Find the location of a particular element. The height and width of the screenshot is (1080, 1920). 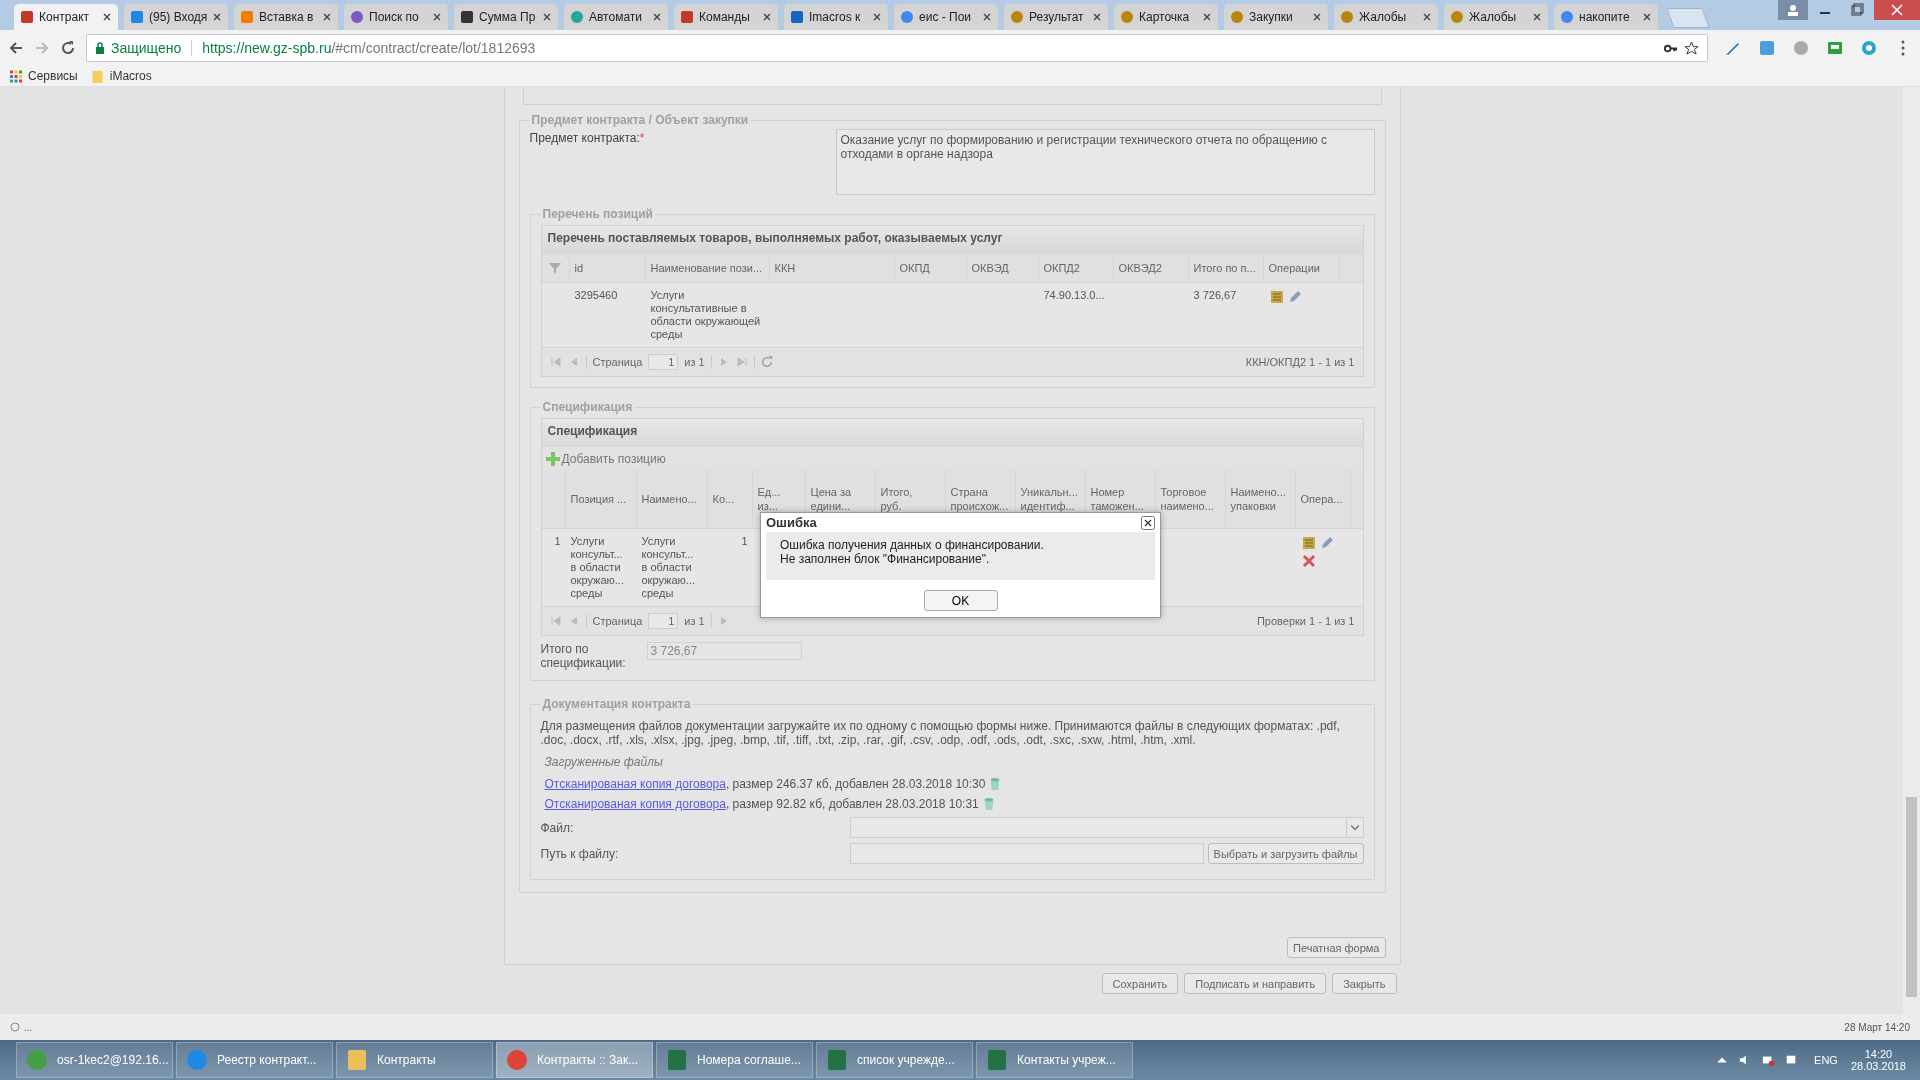

app-icon is located at coordinates (37, 1060).